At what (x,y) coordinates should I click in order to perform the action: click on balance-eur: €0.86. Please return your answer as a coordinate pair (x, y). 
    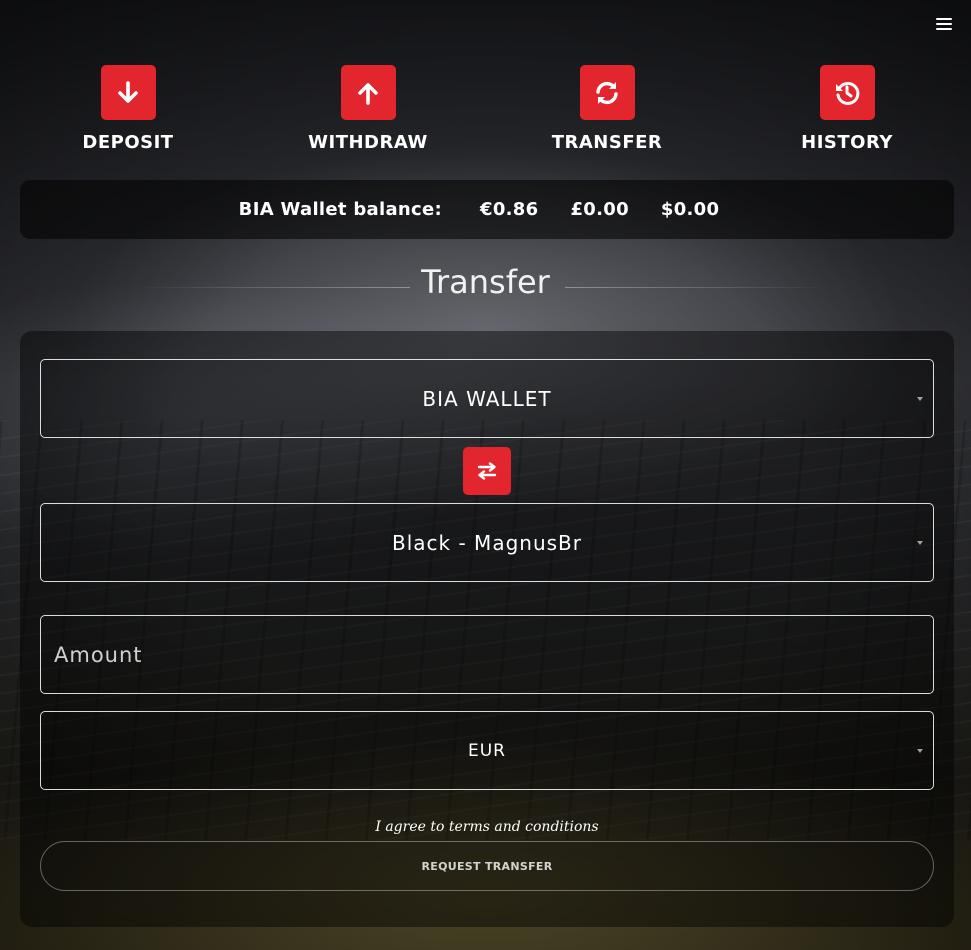
    Looking at the image, I should click on (509, 209).